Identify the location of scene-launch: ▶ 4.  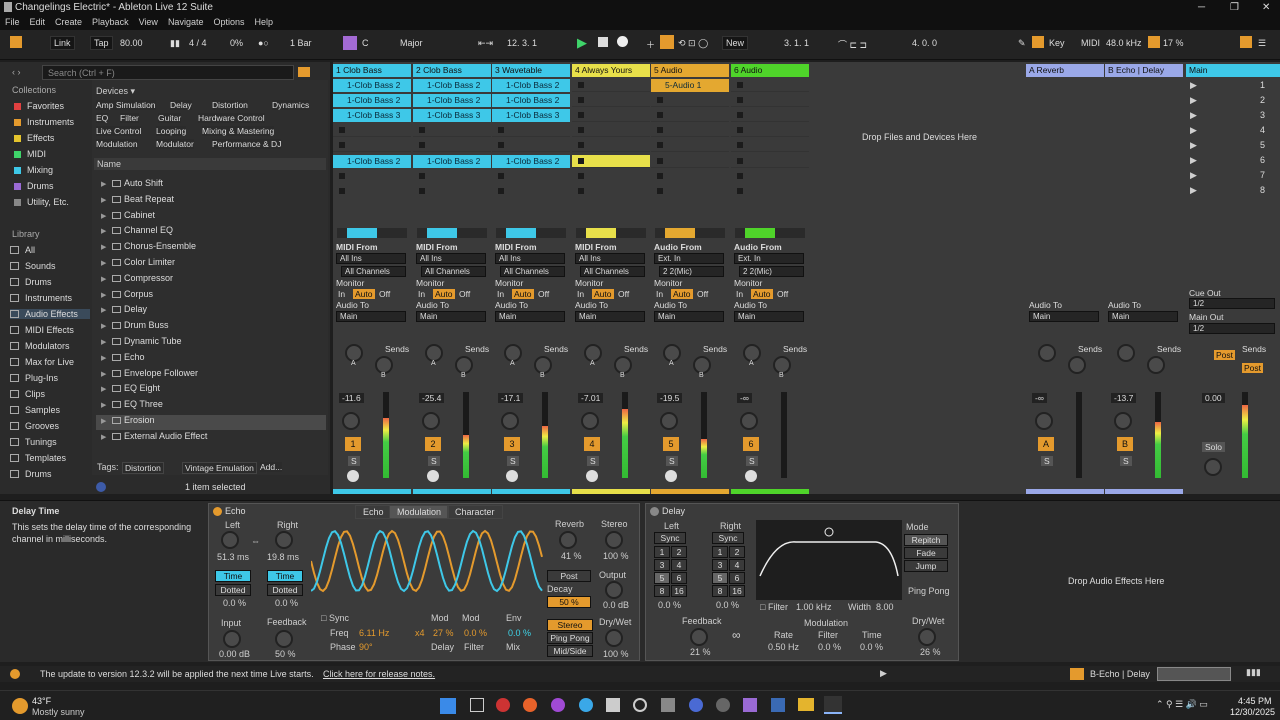
(1233, 130).